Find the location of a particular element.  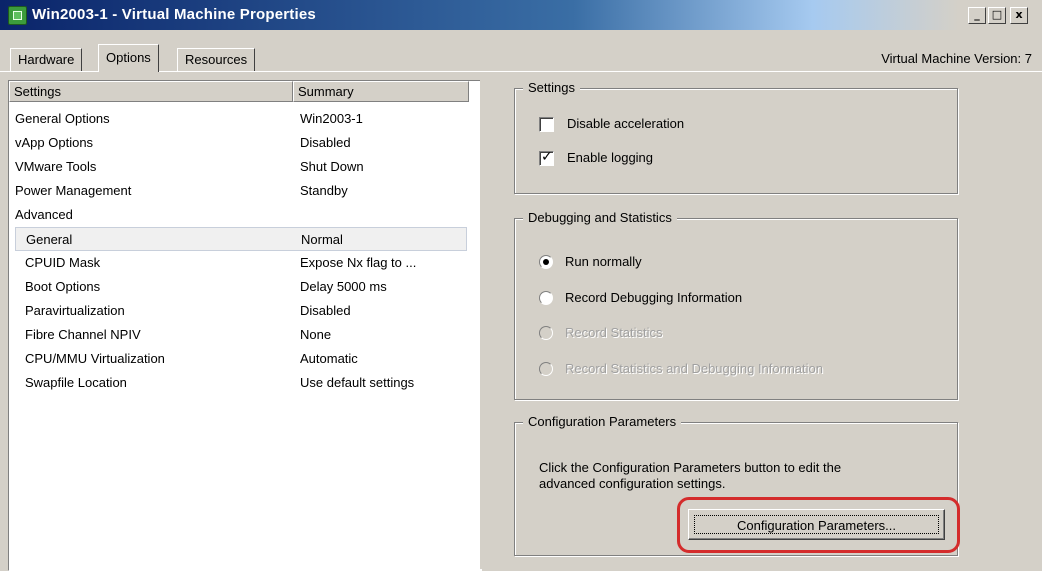

row-summary: Win2003-1 is located at coordinates (331, 118).